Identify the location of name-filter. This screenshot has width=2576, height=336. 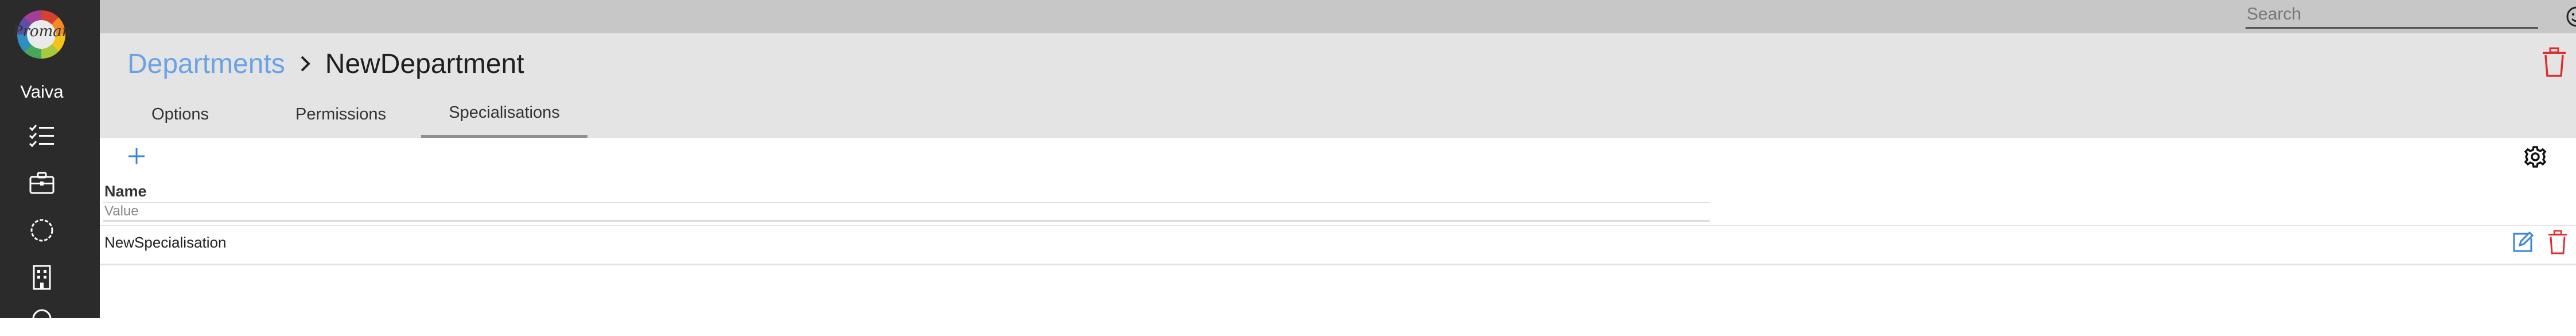
(906, 212).